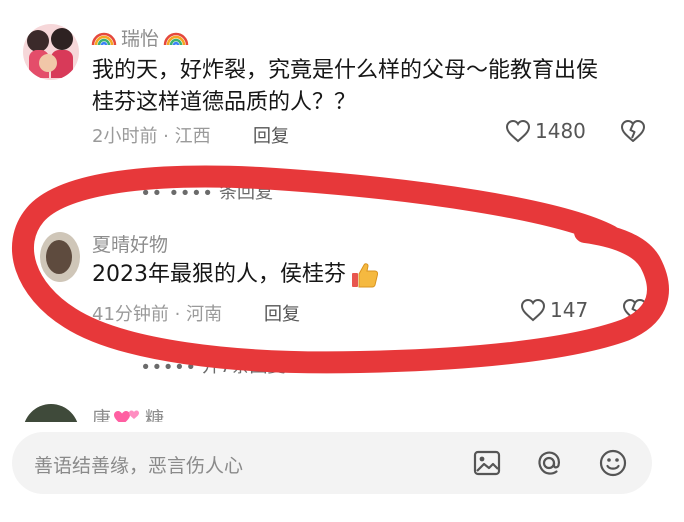  What do you see at coordinates (157, 314) in the screenshot?
I see `comment-meta-2: 41分钟前 · 河南` at bounding box center [157, 314].